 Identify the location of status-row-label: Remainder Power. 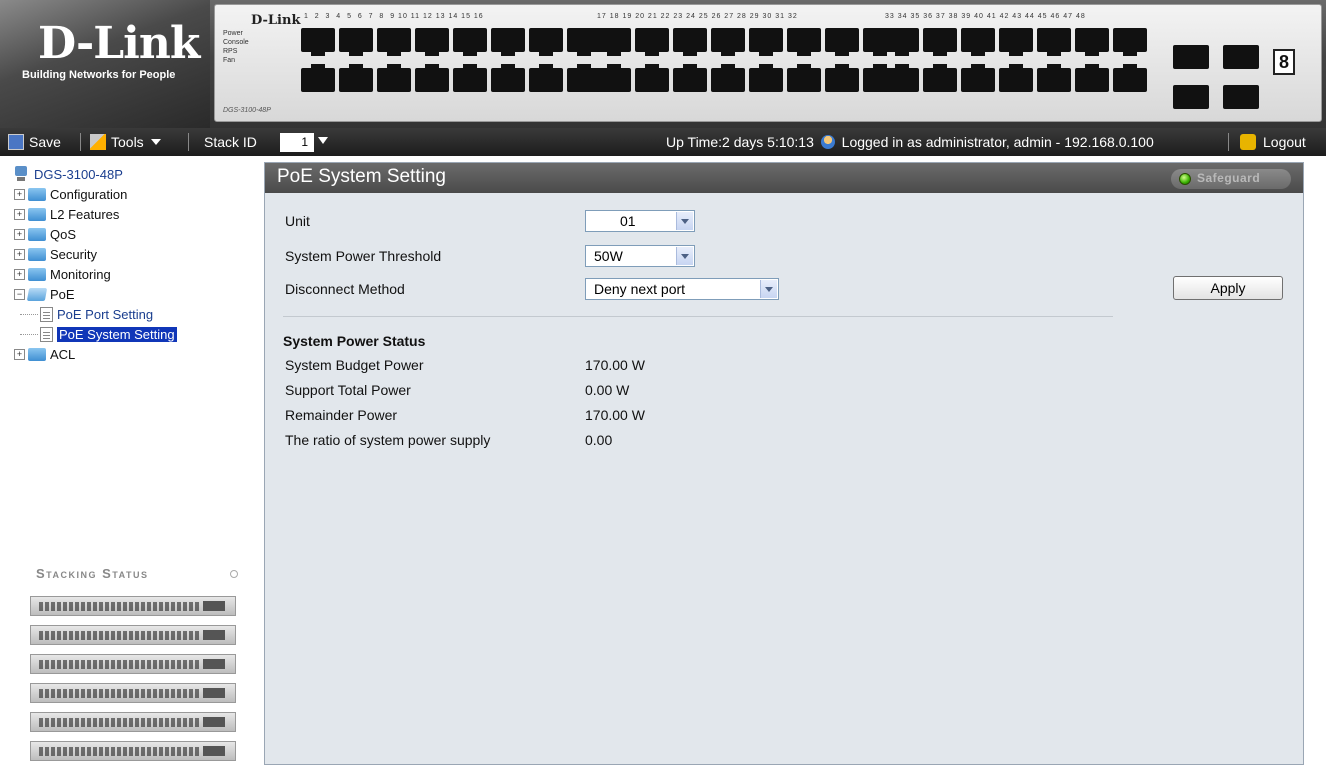
(341, 415).